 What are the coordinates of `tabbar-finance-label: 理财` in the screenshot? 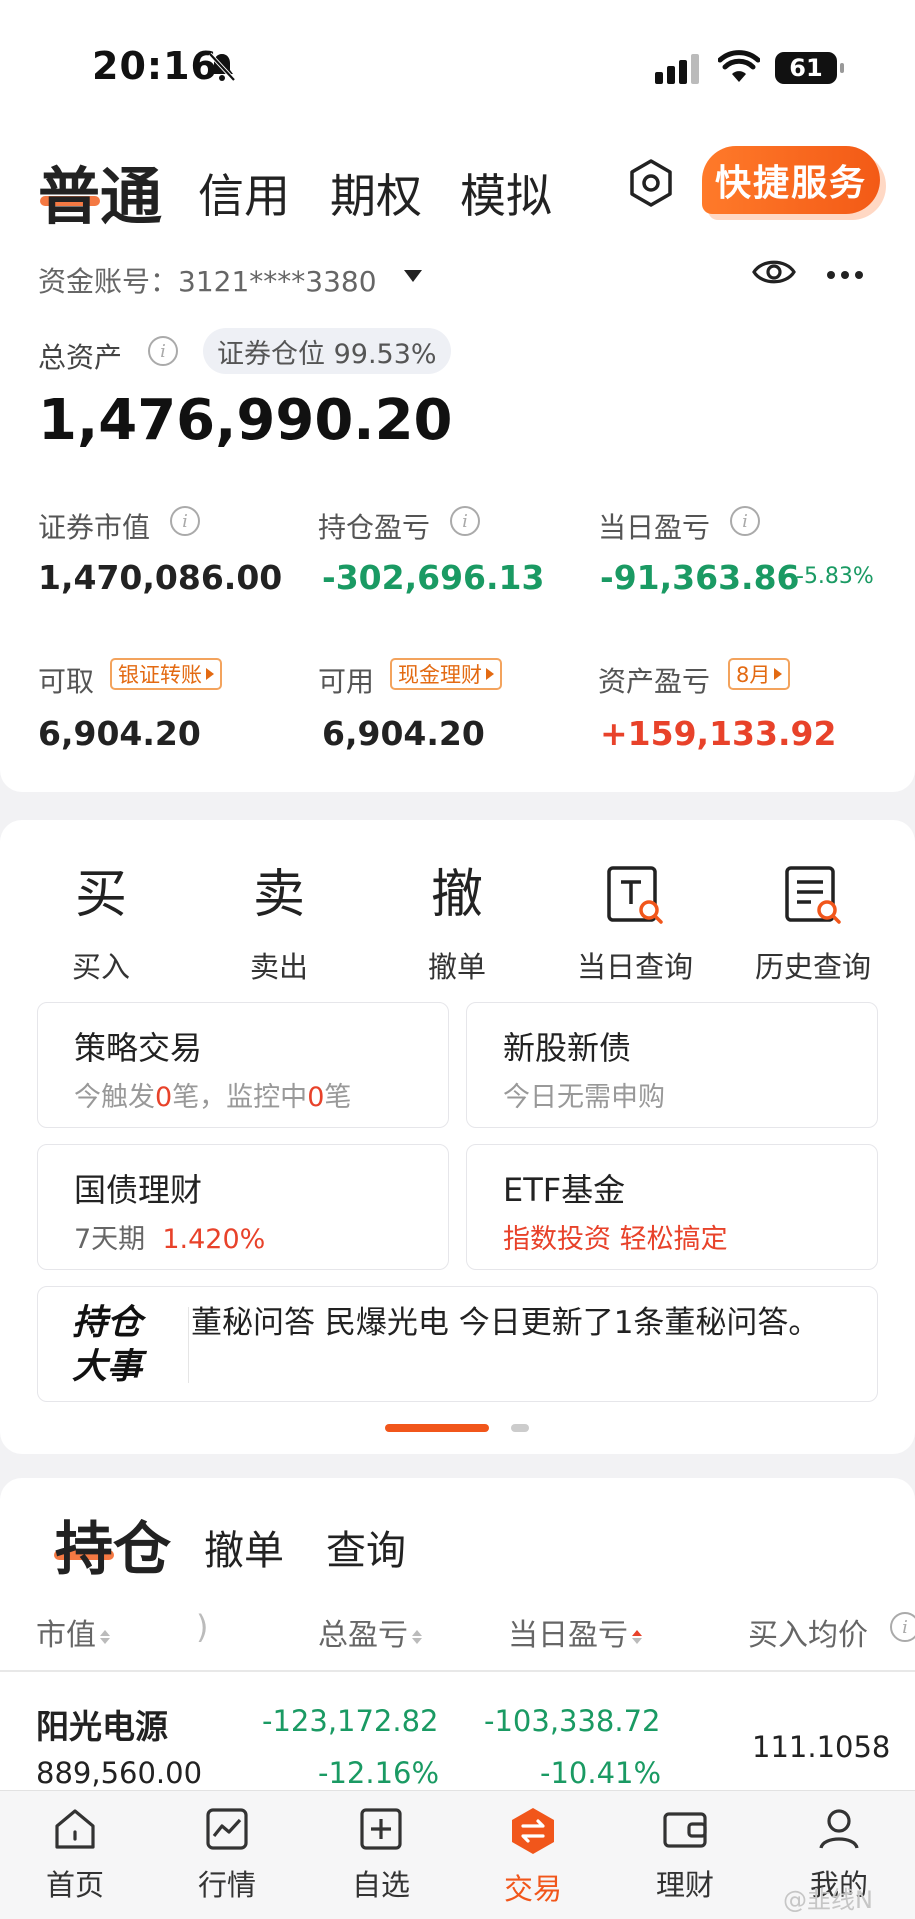 It's located at (684, 1885).